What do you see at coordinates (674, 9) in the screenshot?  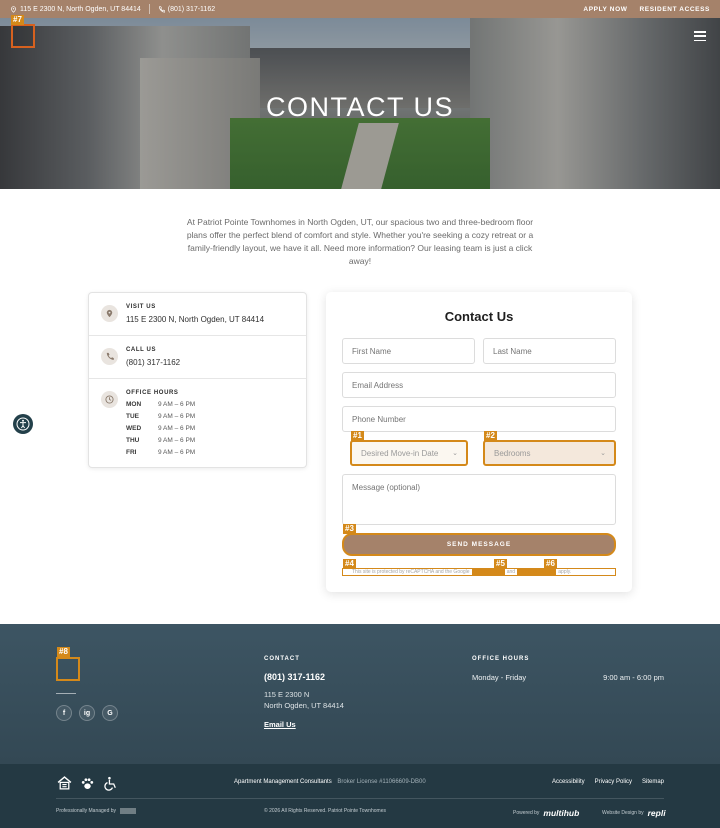 I see `resident-access-link: RESIDENT ACCESS` at bounding box center [674, 9].